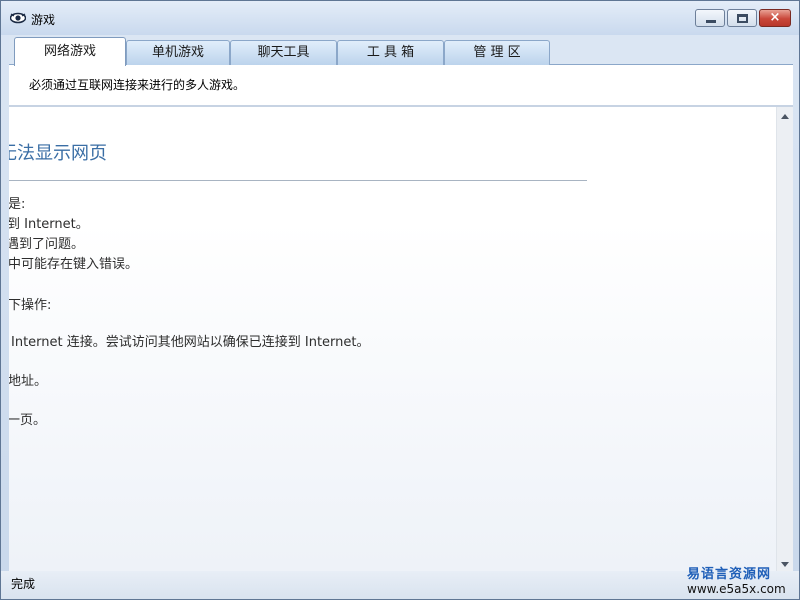  I want to click on vertical-scrollbar, so click(784, 339).